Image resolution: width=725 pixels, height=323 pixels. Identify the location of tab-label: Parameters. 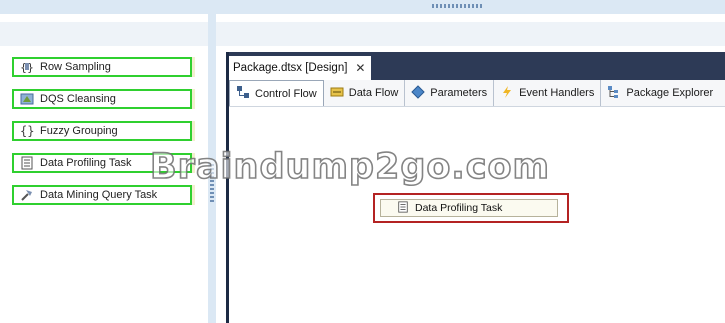
(459, 93).